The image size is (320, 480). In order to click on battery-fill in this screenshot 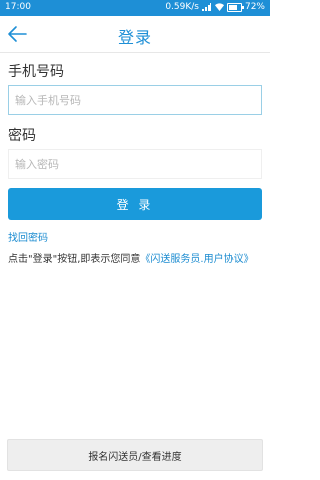, I will do `click(232, 7)`.